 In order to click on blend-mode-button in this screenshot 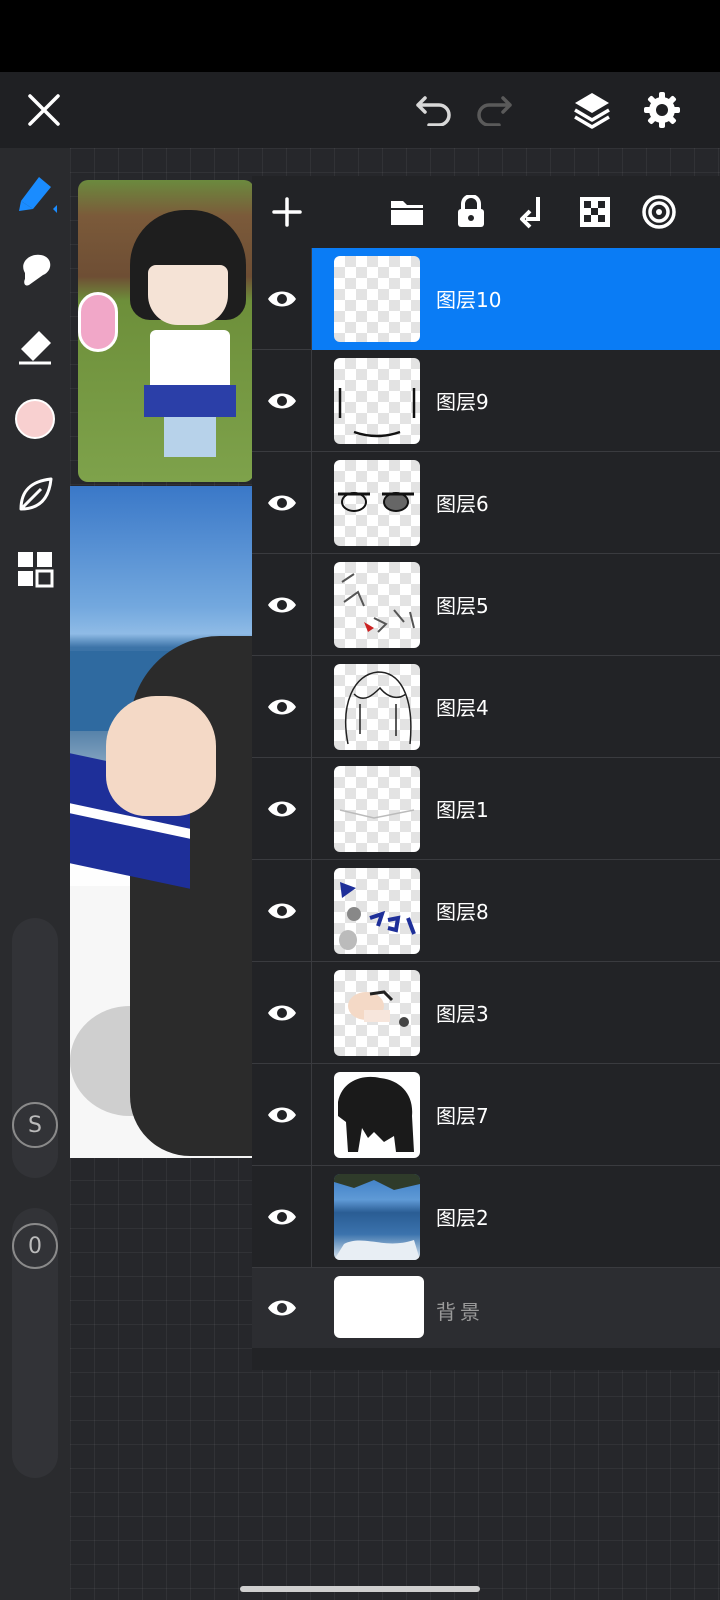, I will do `click(659, 212)`.